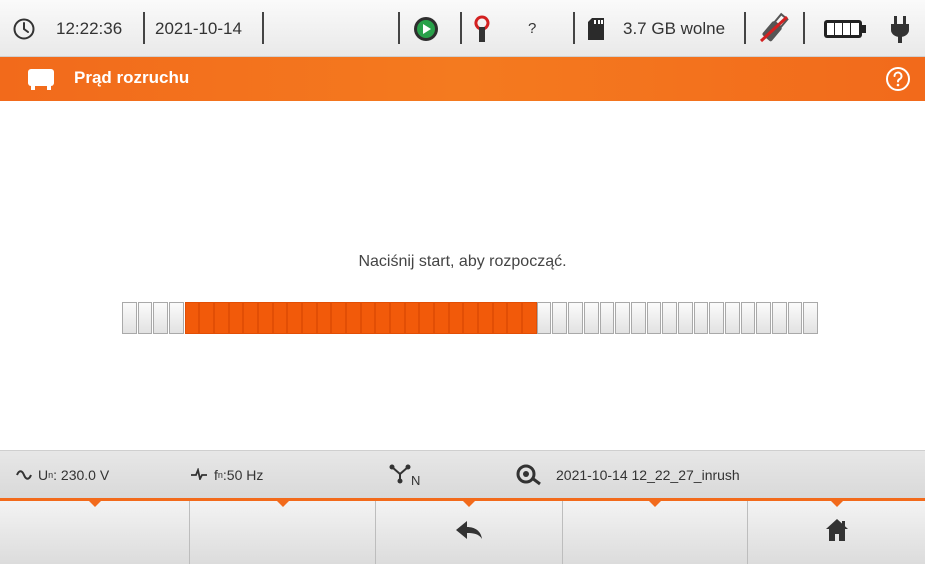 Image resolution: width=925 pixels, height=564 pixels. What do you see at coordinates (529, 475) in the screenshot?
I see `clamp-recording-icon` at bounding box center [529, 475].